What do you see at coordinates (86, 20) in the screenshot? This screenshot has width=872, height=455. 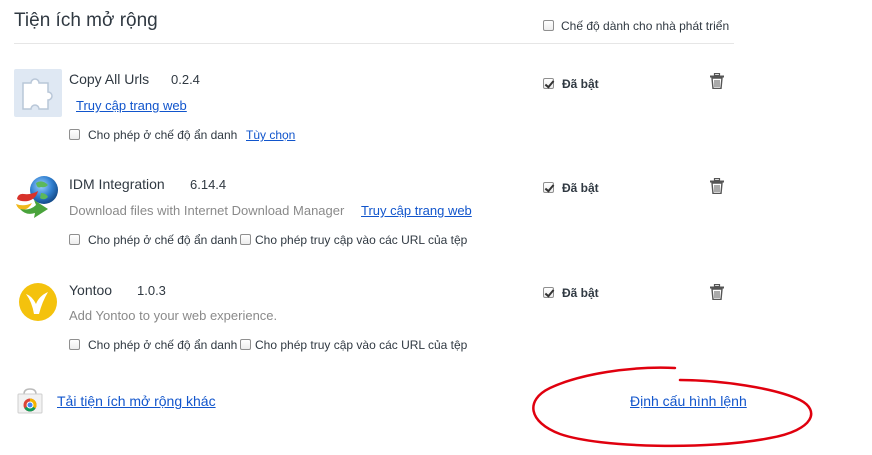 I see `page-title: Tiện ích mở rộng` at bounding box center [86, 20].